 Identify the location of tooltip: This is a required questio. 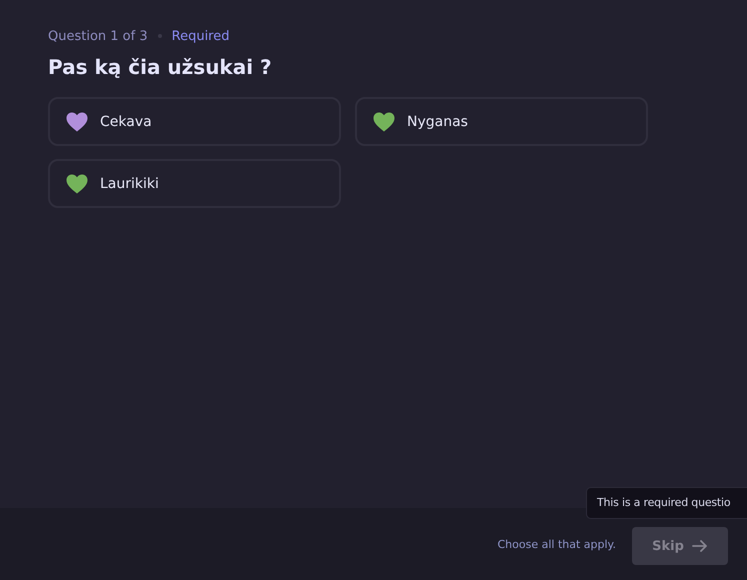
(666, 503).